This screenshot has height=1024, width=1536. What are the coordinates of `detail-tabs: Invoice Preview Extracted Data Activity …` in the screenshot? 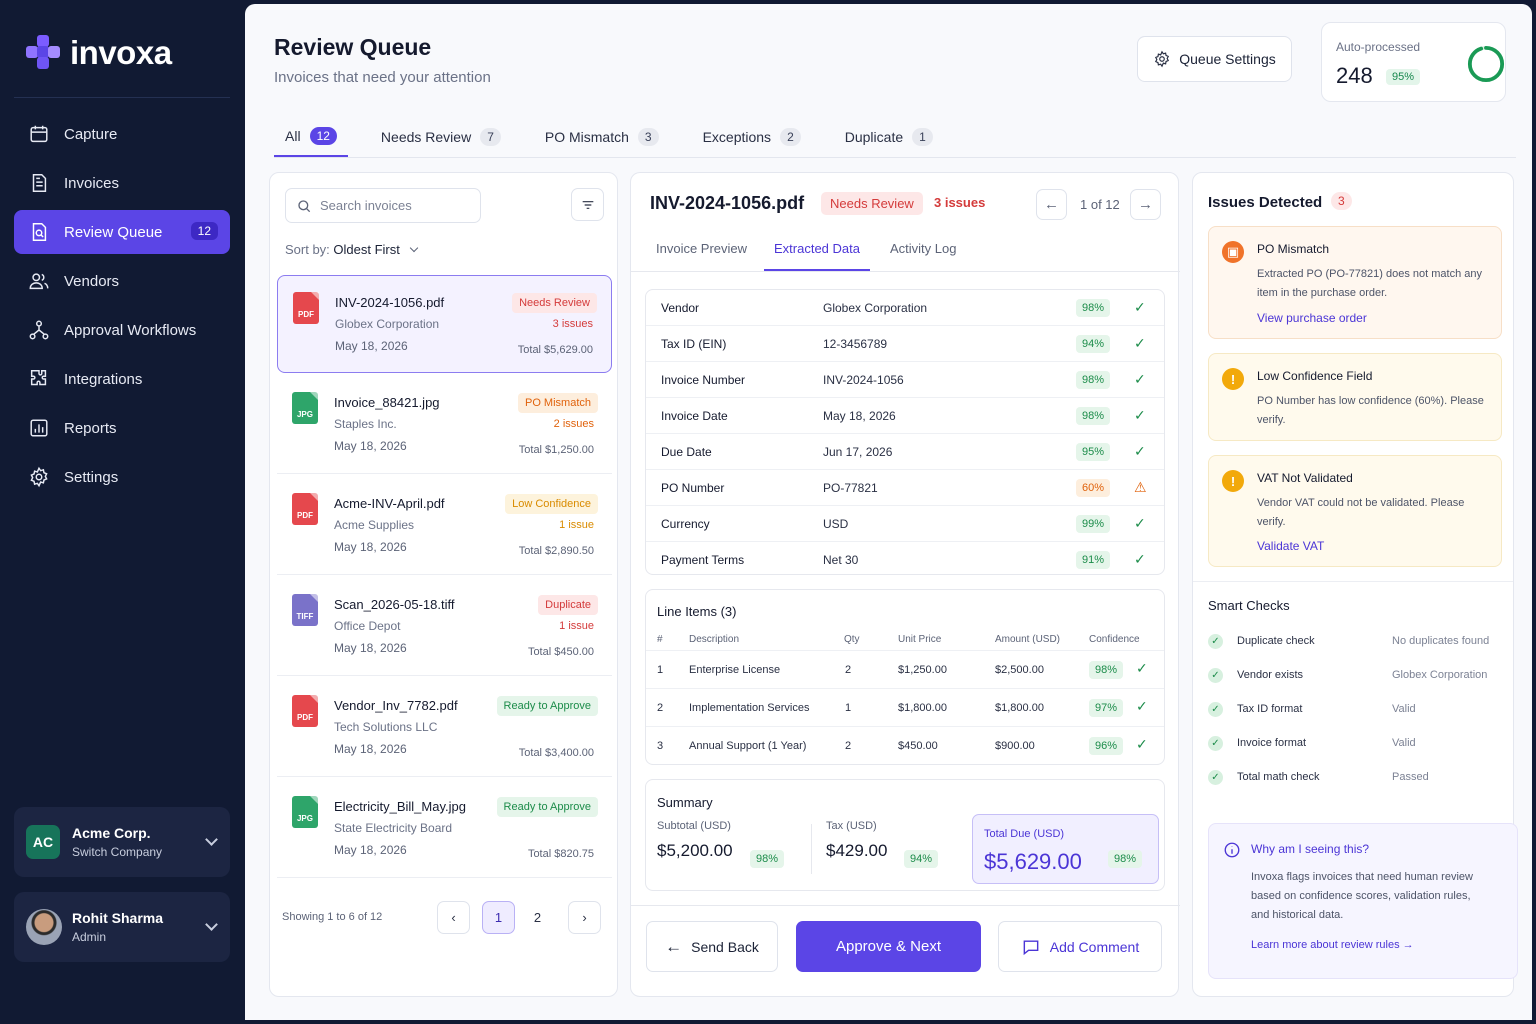 It's located at (905, 251).